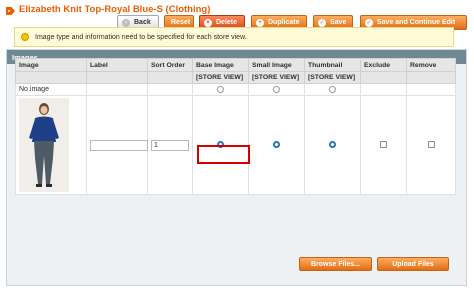 This screenshot has height=300, width=474. Describe the element at coordinates (332, 89) in the screenshot. I see `no-image-thumbnail-radio` at that location.